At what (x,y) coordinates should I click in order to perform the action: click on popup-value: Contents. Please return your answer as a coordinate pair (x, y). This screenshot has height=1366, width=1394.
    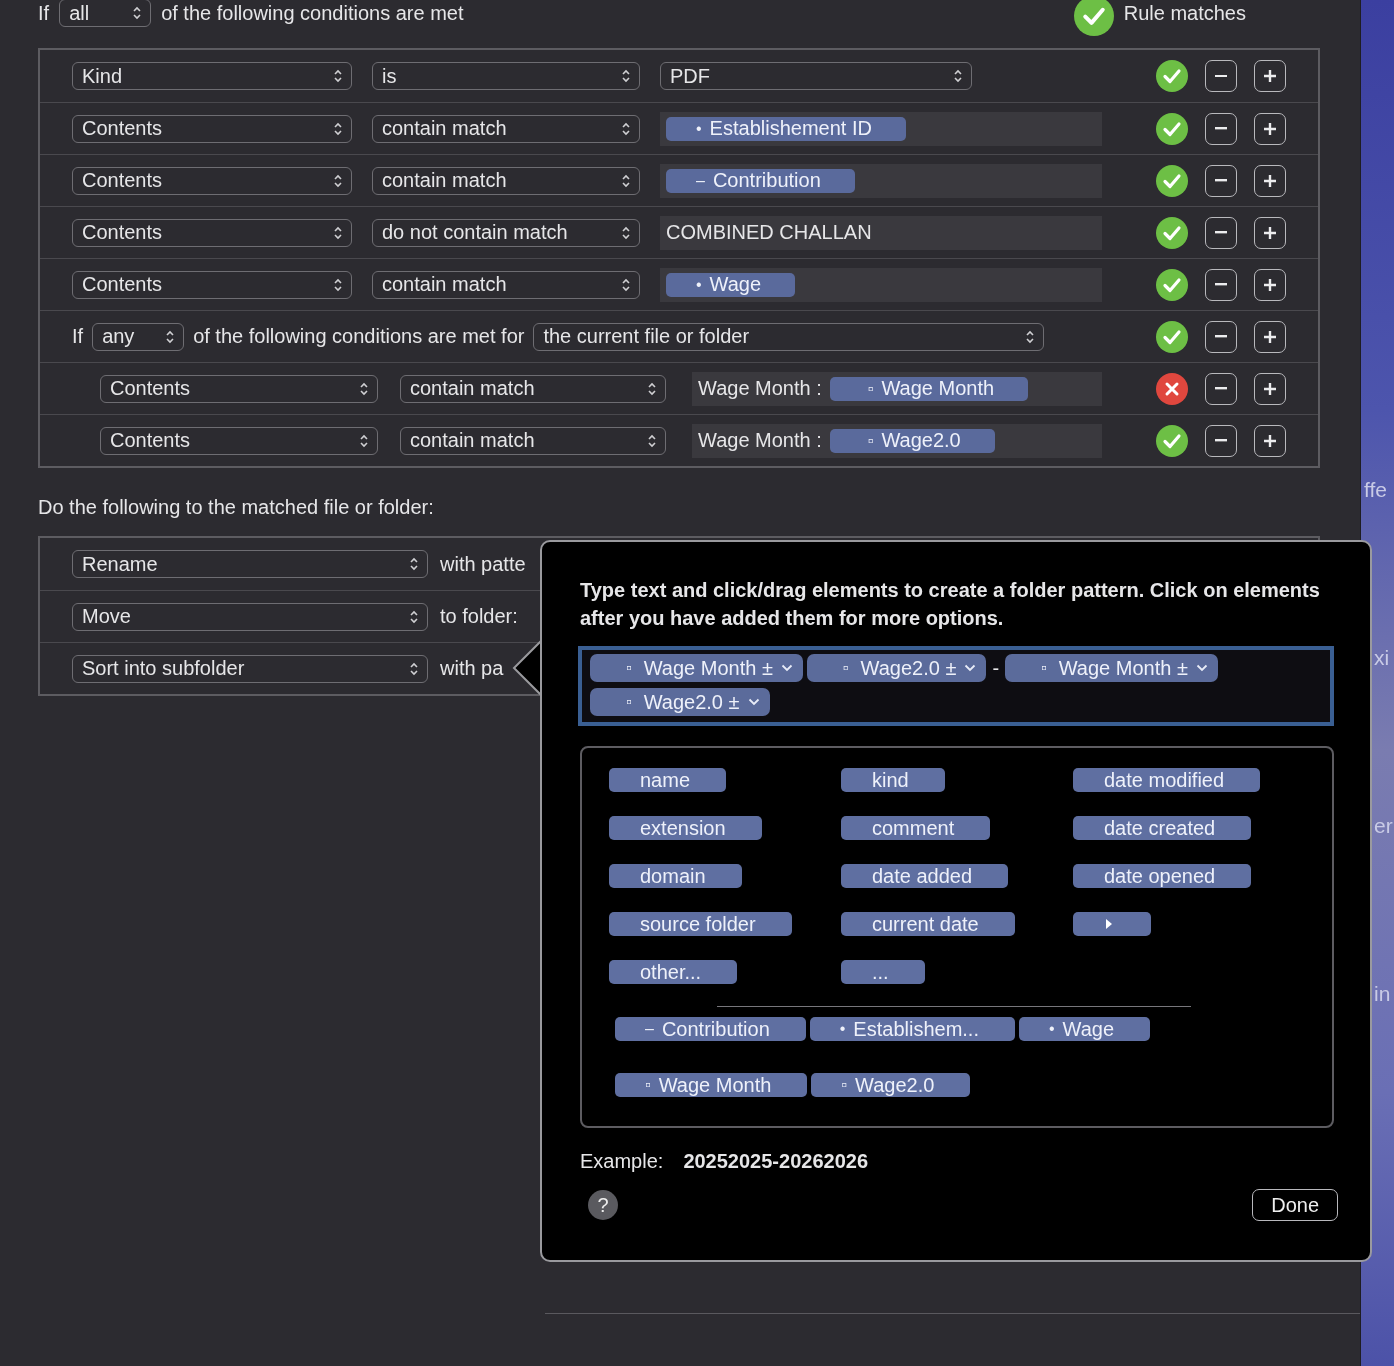
    Looking at the image, I should click on (150, 388).